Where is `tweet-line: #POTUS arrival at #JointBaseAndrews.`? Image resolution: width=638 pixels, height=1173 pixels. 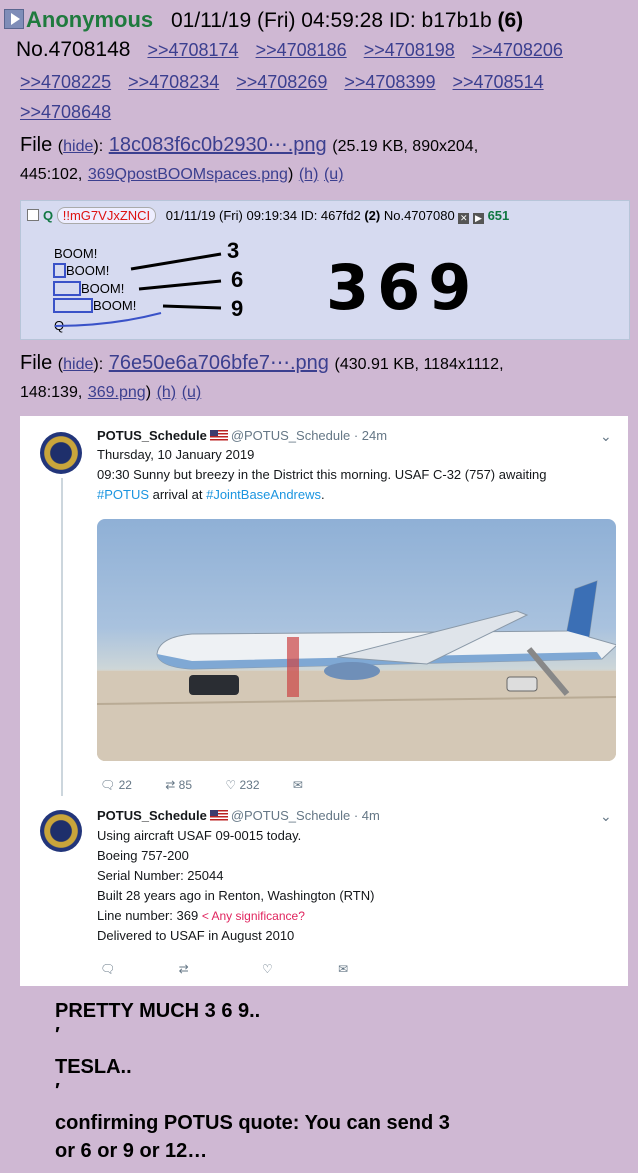
tweet-line: #POTUS arrival at #JointBaseAndrews. is located at coordinates (357, 495).